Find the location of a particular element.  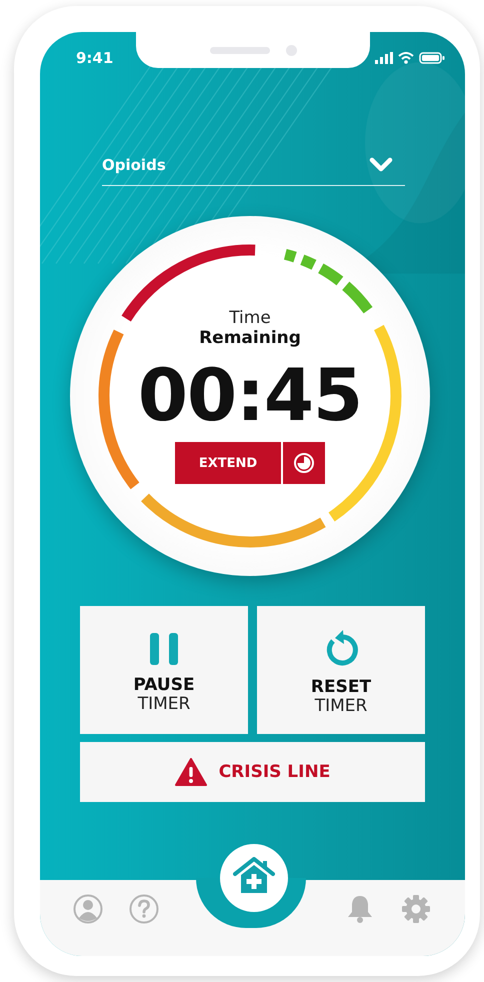

time-label: Time is located at coordinates (250, 318).